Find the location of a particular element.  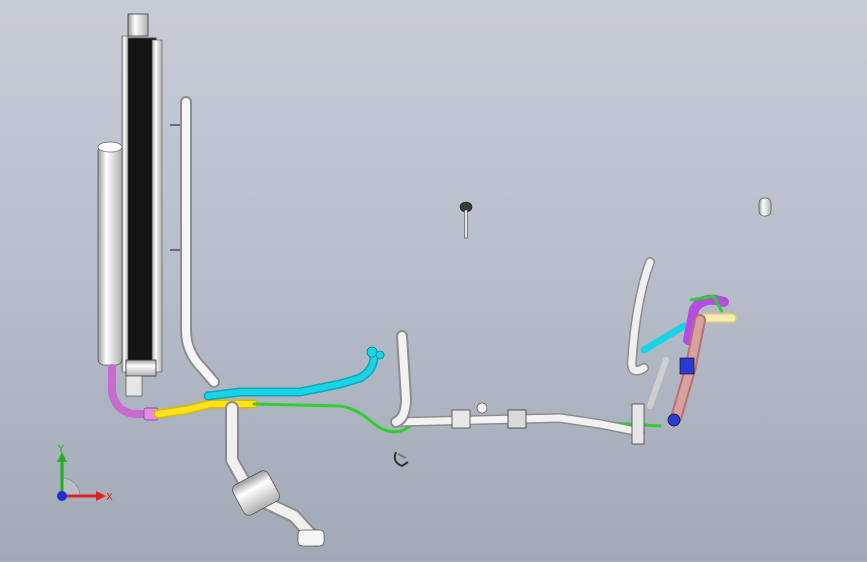

vertical-pipe-assembly is located at coordinates (195, 242).